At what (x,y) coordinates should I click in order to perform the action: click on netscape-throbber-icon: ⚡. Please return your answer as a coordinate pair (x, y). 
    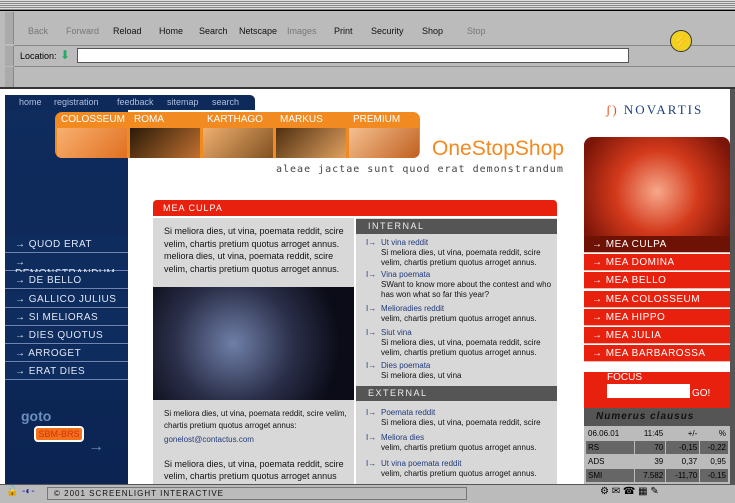
    Looking at the image, I should click on (681, 41).